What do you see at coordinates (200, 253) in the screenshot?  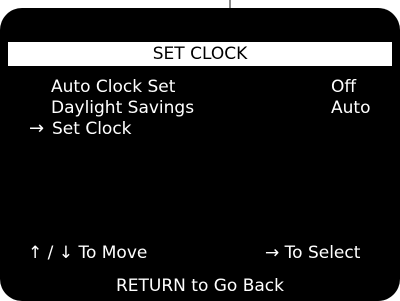 I see `navigation-hints: ↑ / ↓ To Move → To Select` at bounding box center [200, 253].